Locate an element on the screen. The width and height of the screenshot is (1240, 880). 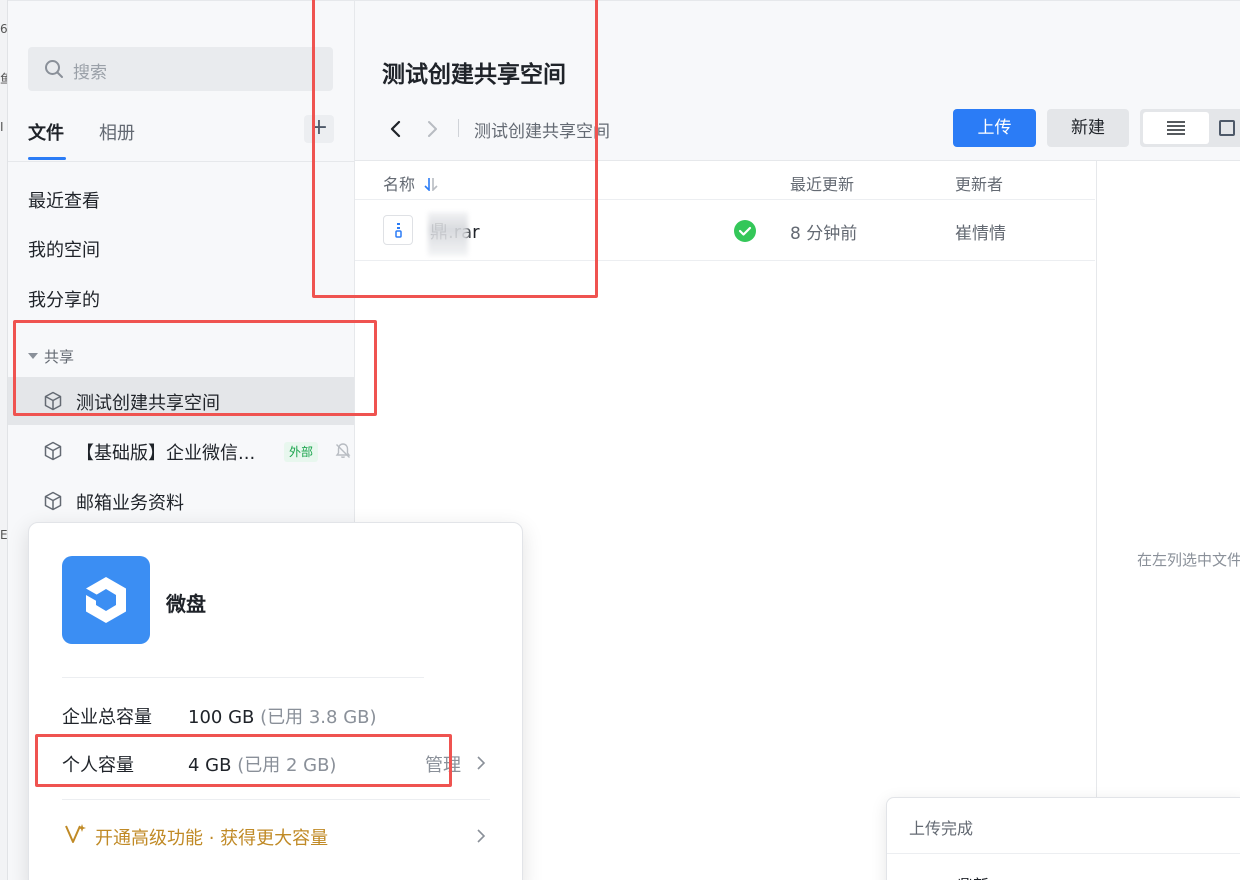
upload-complete-title: 上传完成 is located at coordinates (941, 828).